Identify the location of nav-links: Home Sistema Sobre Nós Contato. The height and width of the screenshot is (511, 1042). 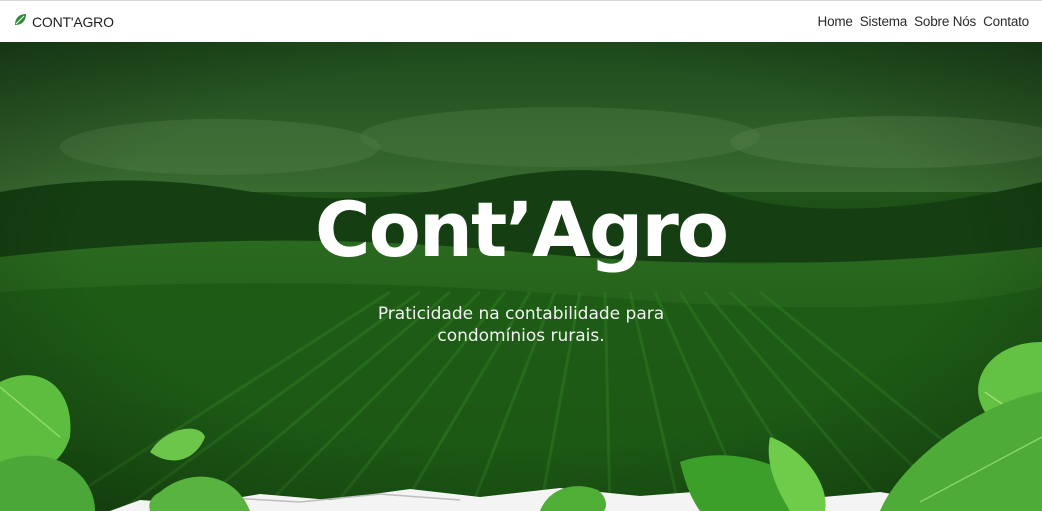
(924, 21).